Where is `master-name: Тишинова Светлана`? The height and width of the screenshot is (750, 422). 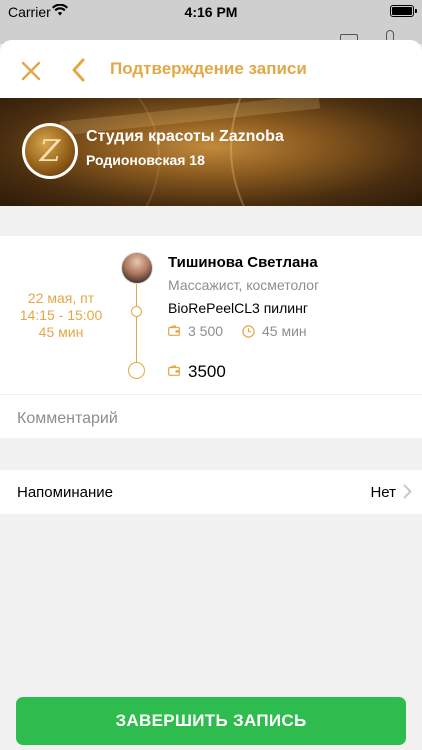 master-name: Тишинова Светлана is located at coordinates (243, 262).